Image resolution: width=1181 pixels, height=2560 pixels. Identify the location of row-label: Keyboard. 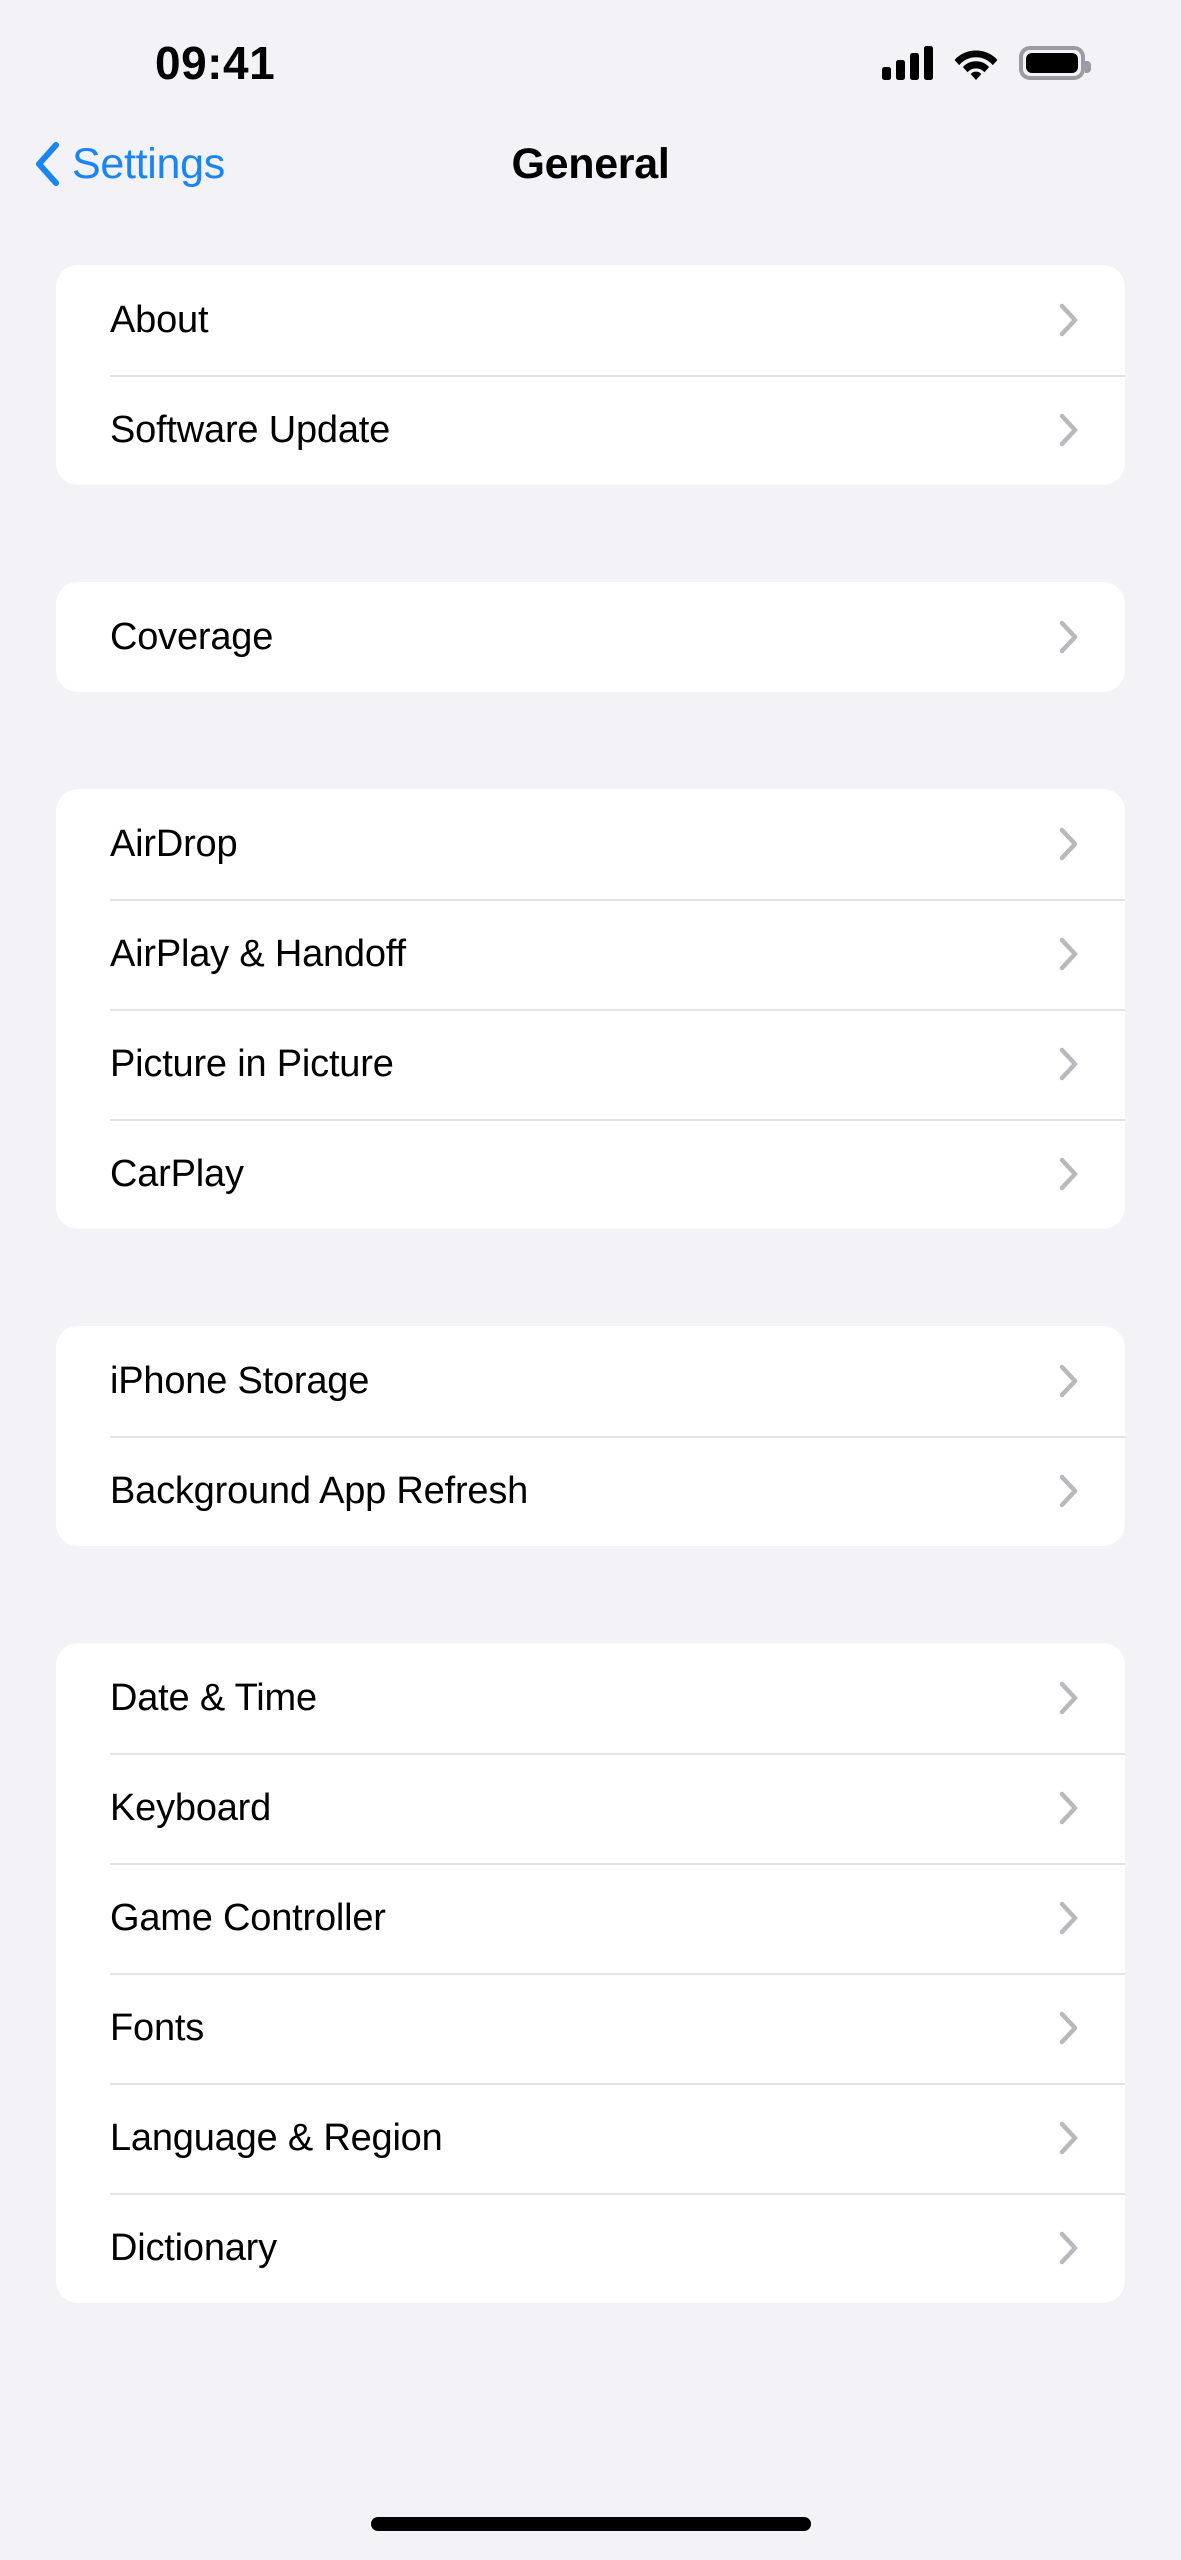
(191, 1808).